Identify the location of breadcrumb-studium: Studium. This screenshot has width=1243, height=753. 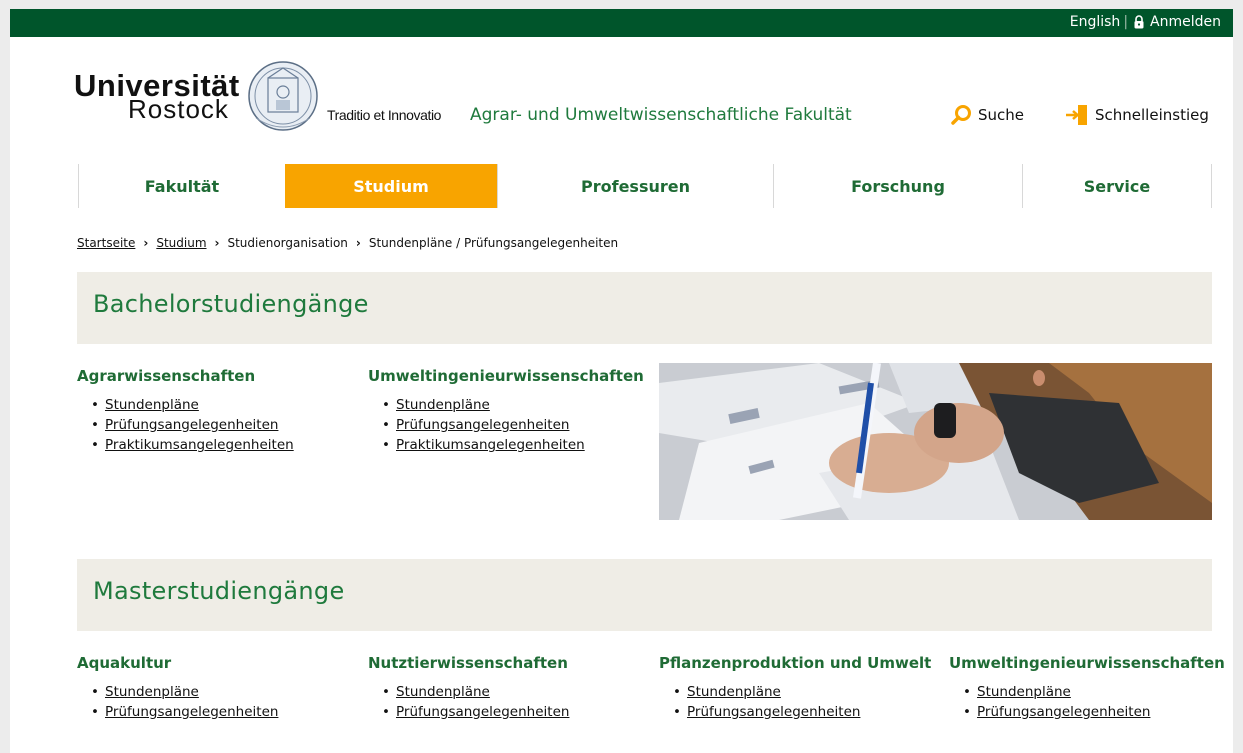
(181, 243).